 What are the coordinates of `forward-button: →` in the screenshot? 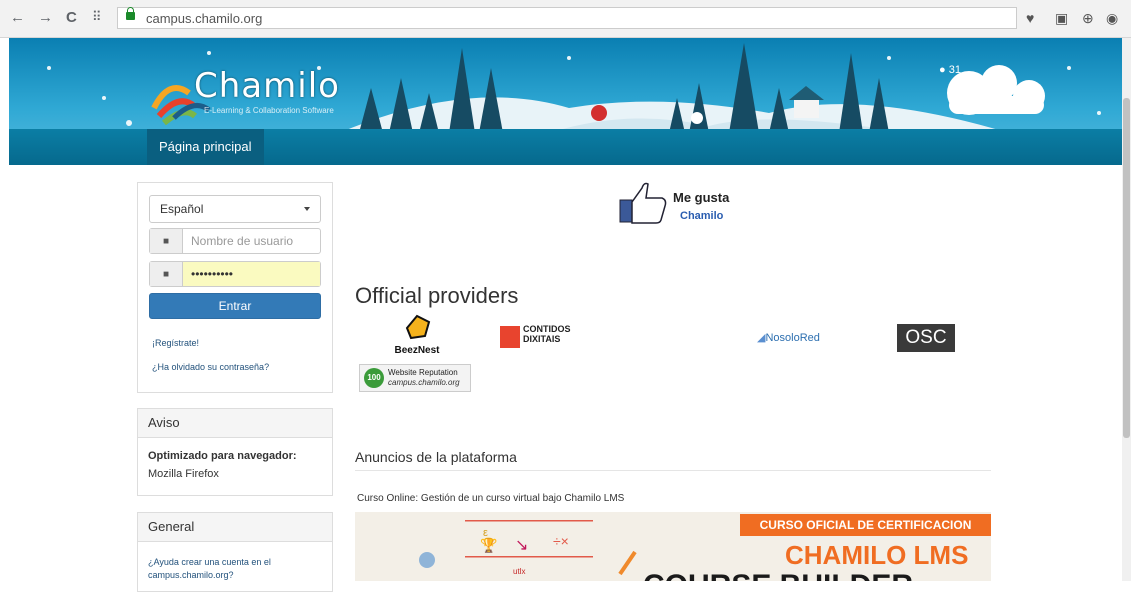 It's located at (45, 17).